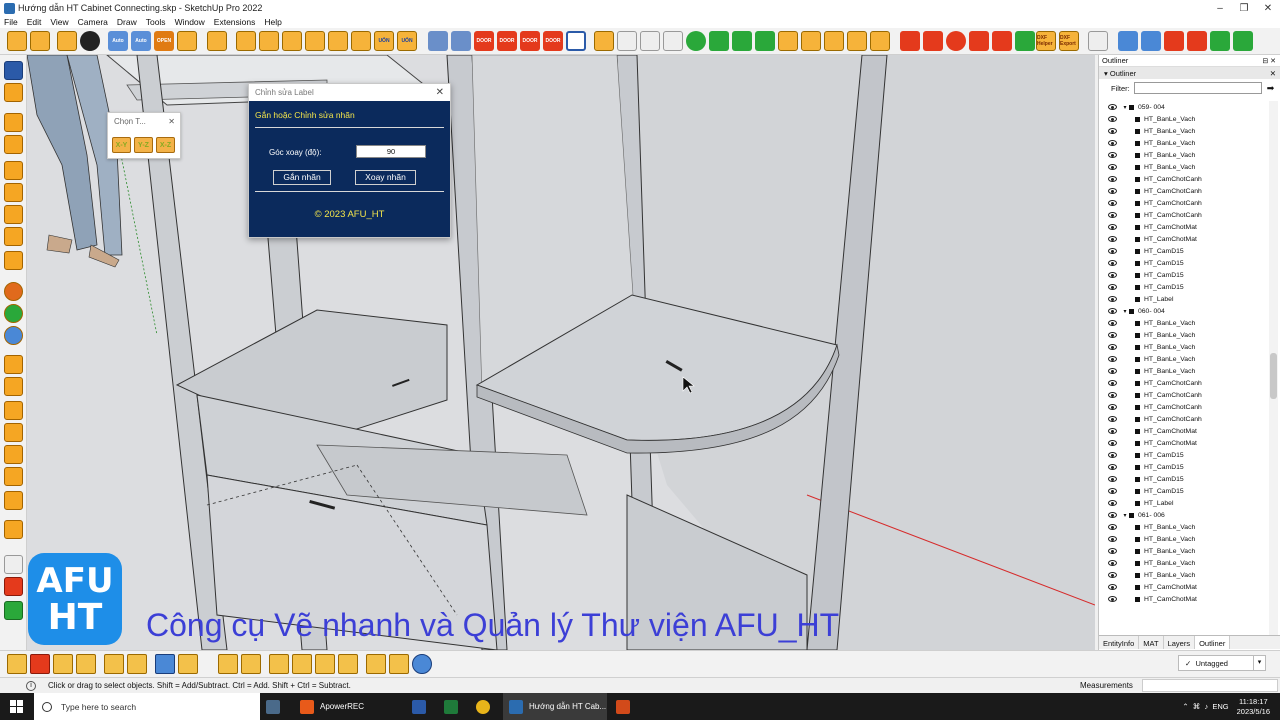  I want to click on orbit-tool-icon, so click(40, 41).